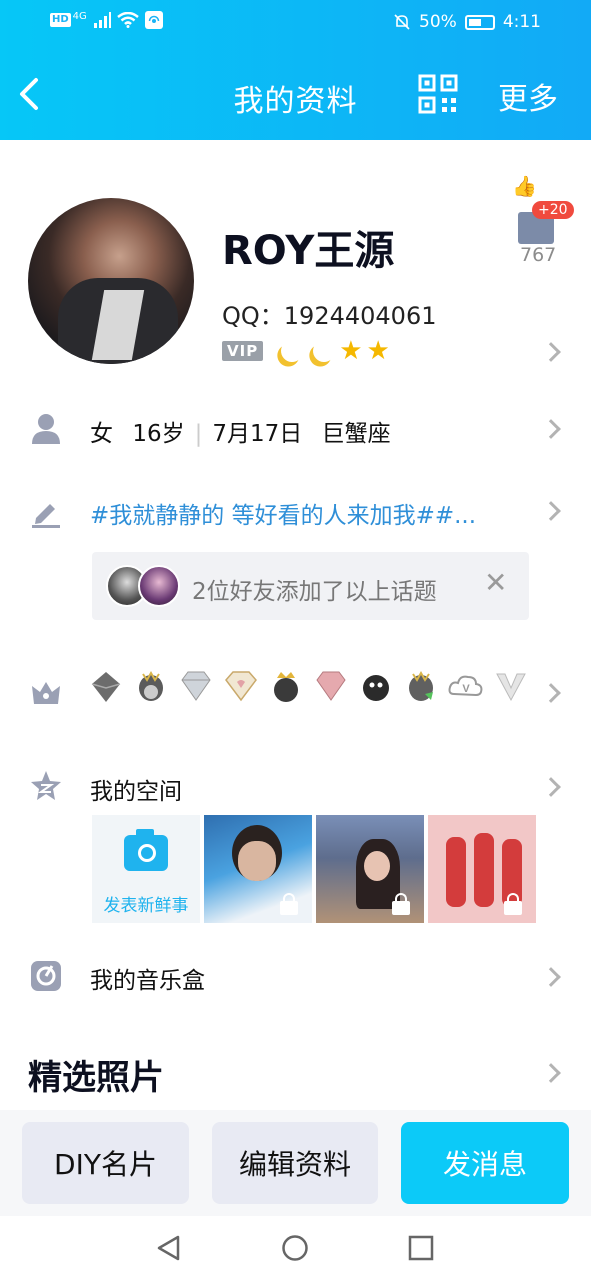  What do you see at coordinates (528, 96) in the screenshot?
I see `more-button: 更多` at bounding box center [528, 96].